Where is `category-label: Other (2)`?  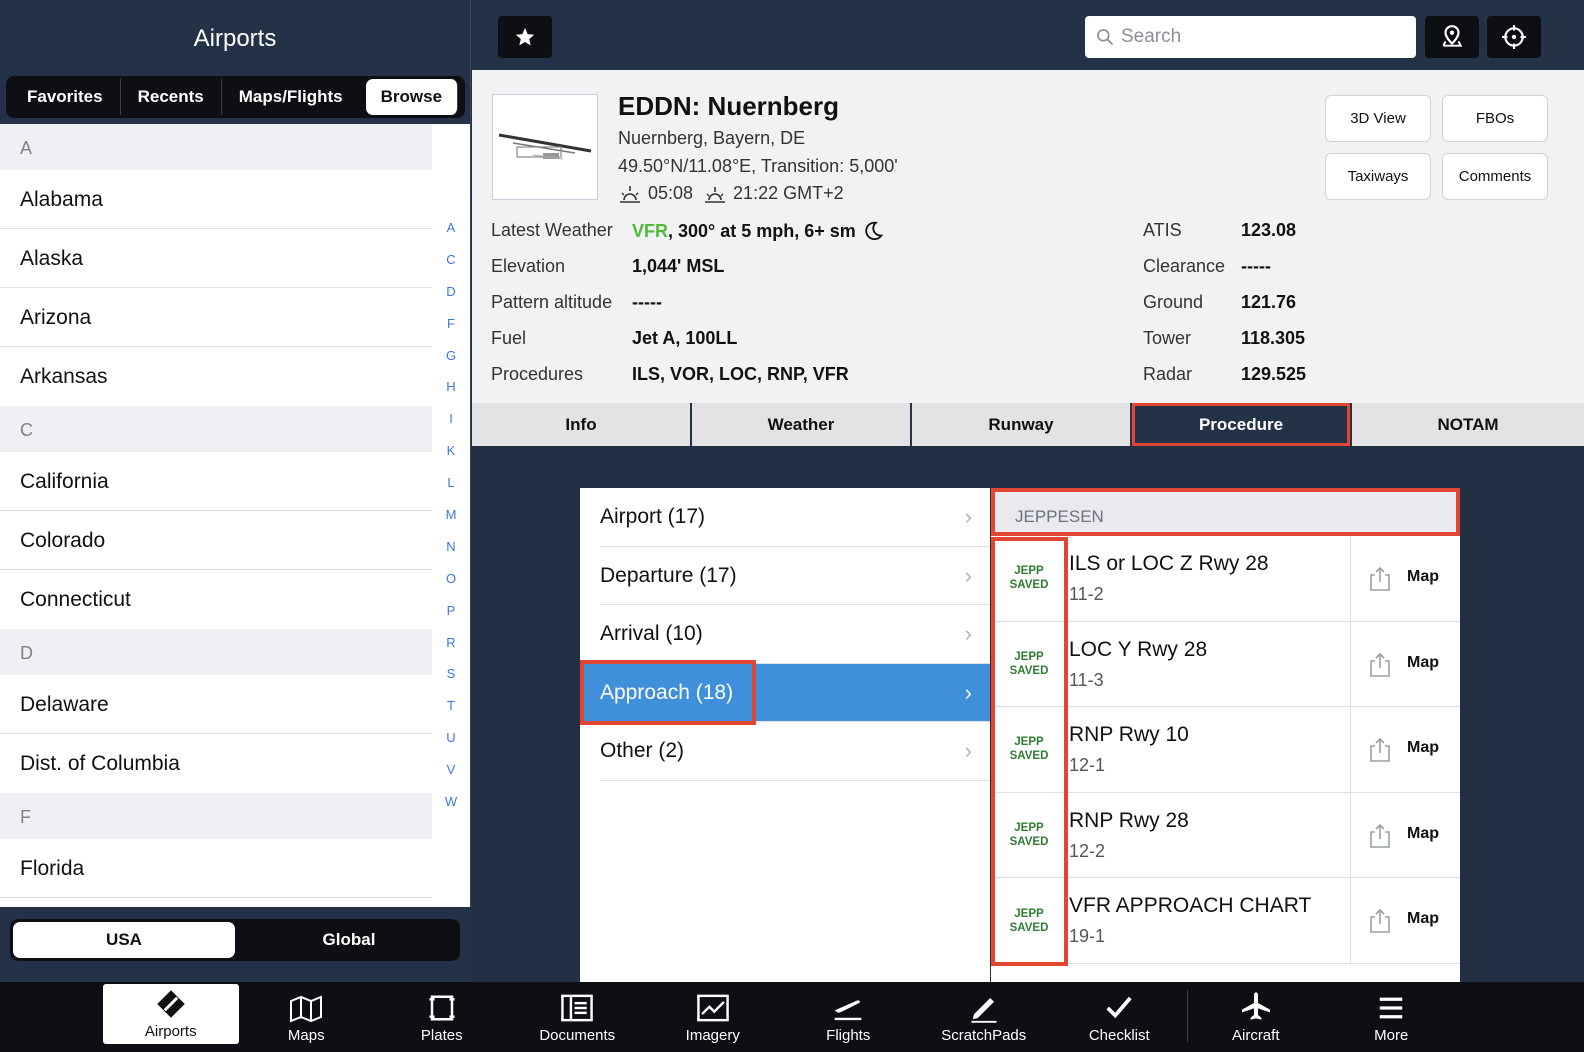 category-label: Other (2) is located at coordinates (642, 751).